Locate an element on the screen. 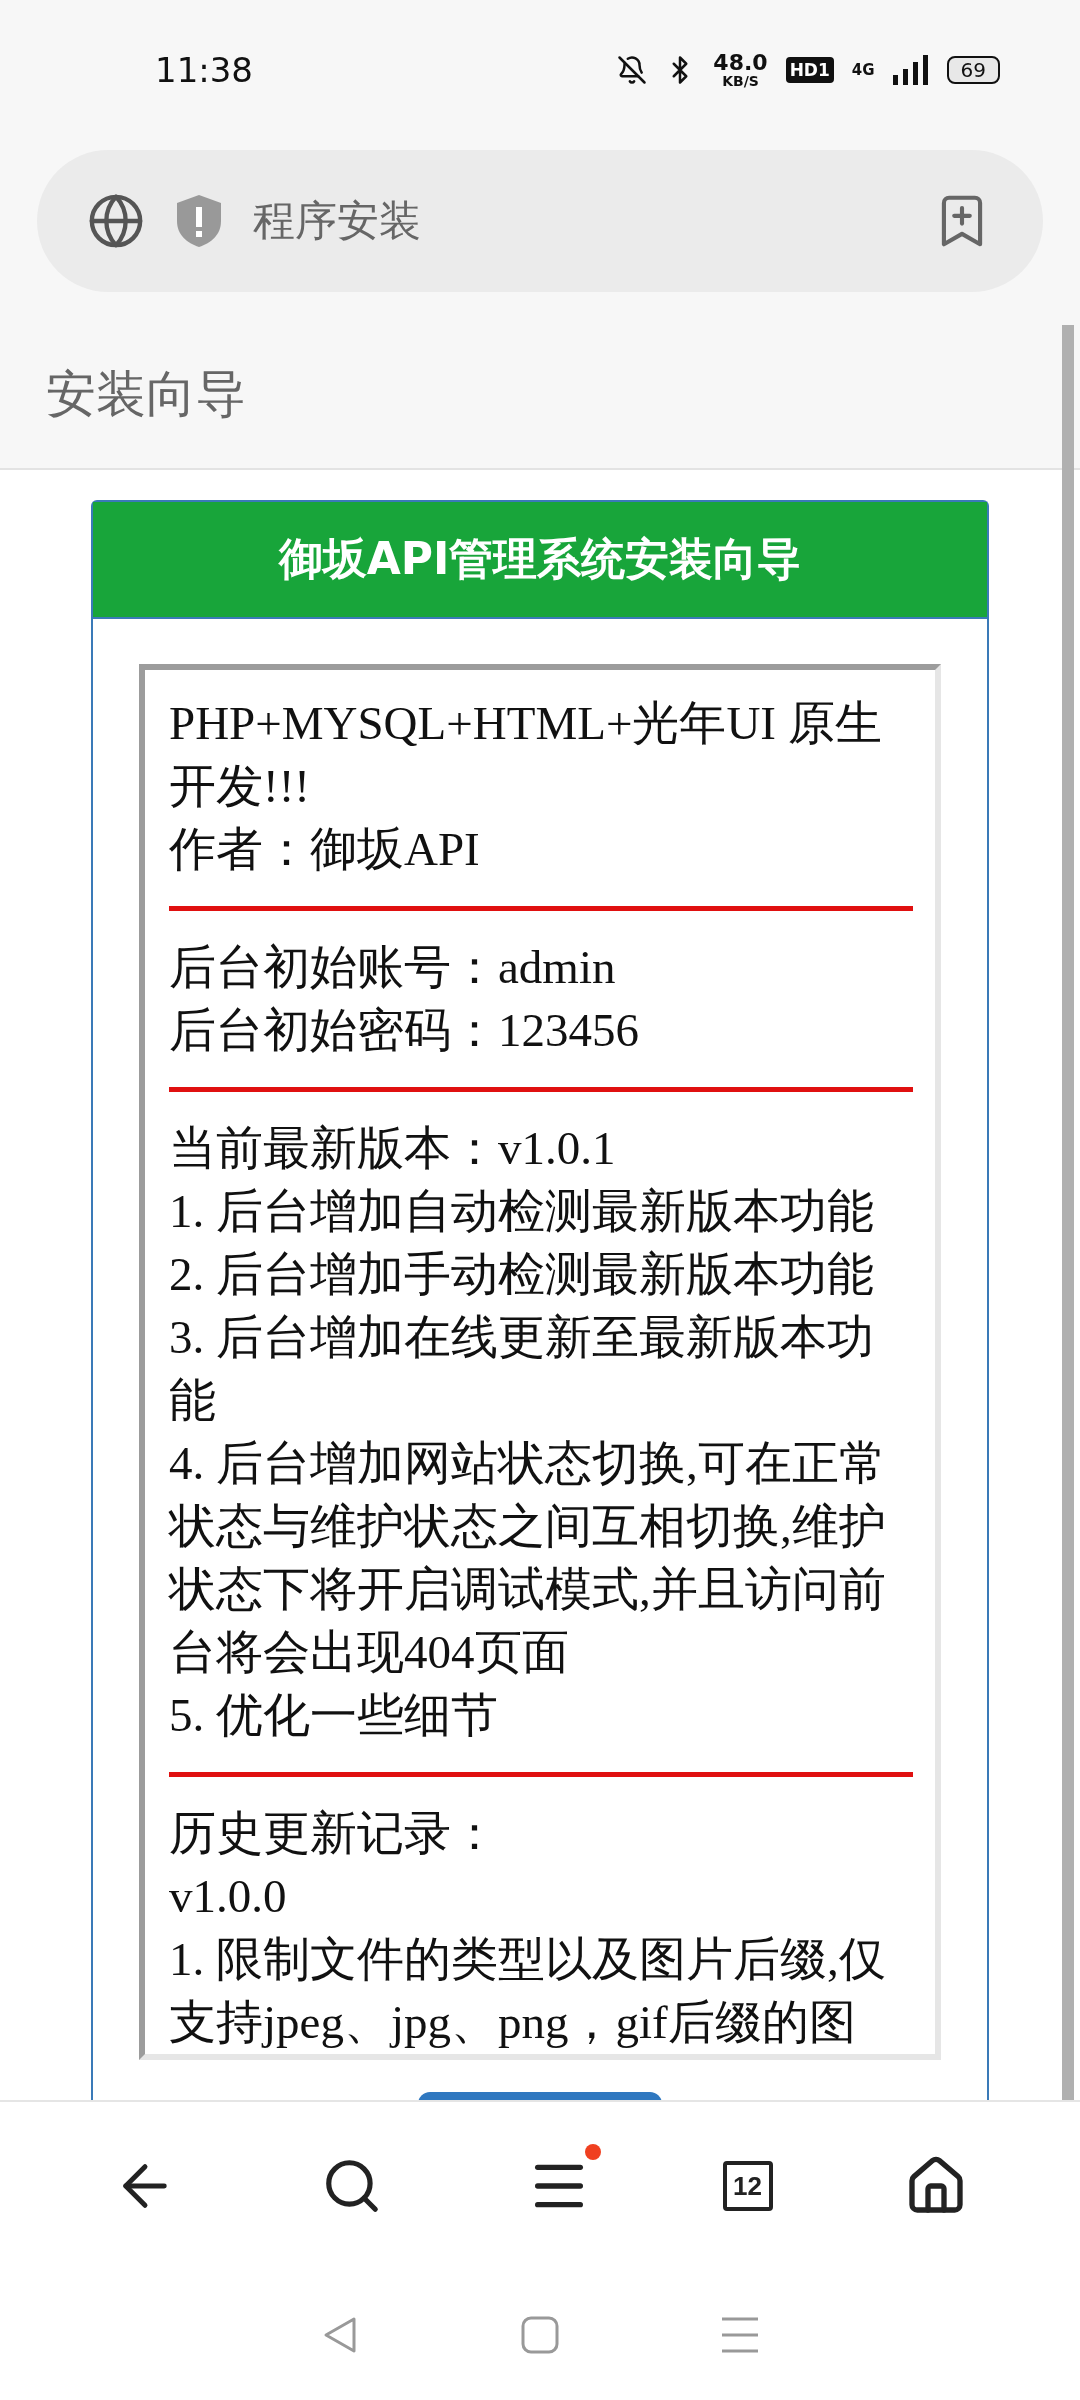 Image resolution: width=1080 pixels, height=2400 pixels. info-line: 2. 后台增加手动检测最新版本功能 is located at coordinates (522, 1274).